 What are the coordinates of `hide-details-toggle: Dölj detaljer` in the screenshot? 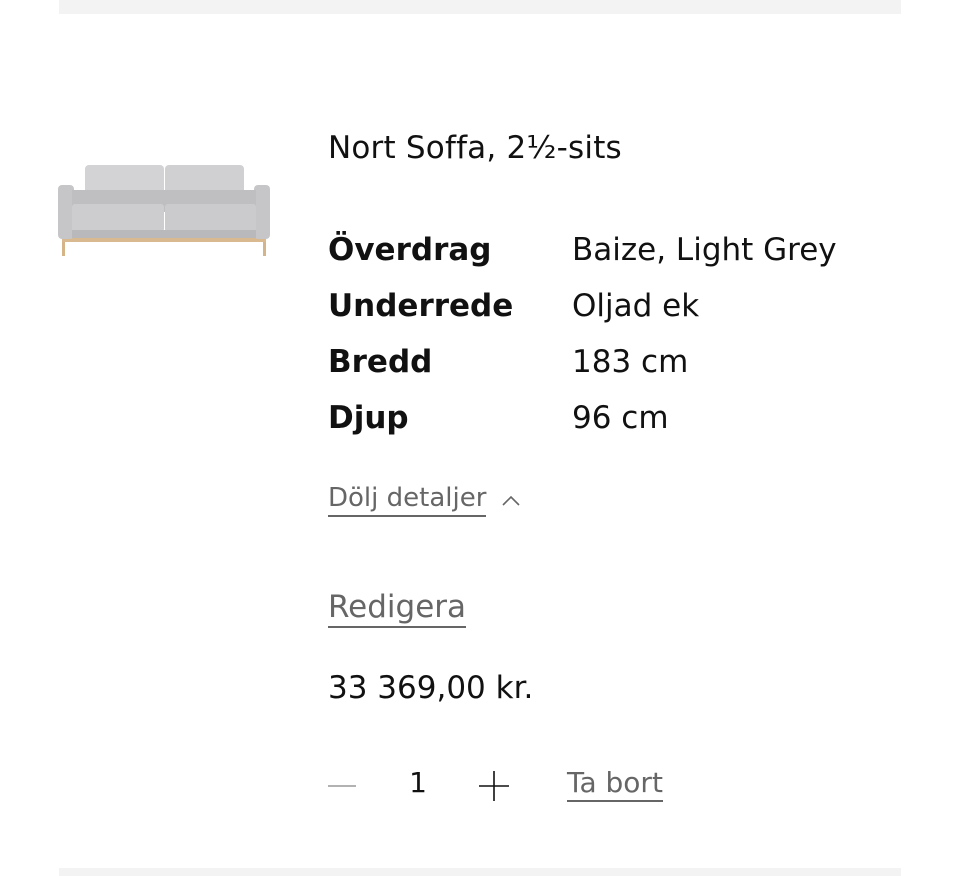 It's located at (425, 499).